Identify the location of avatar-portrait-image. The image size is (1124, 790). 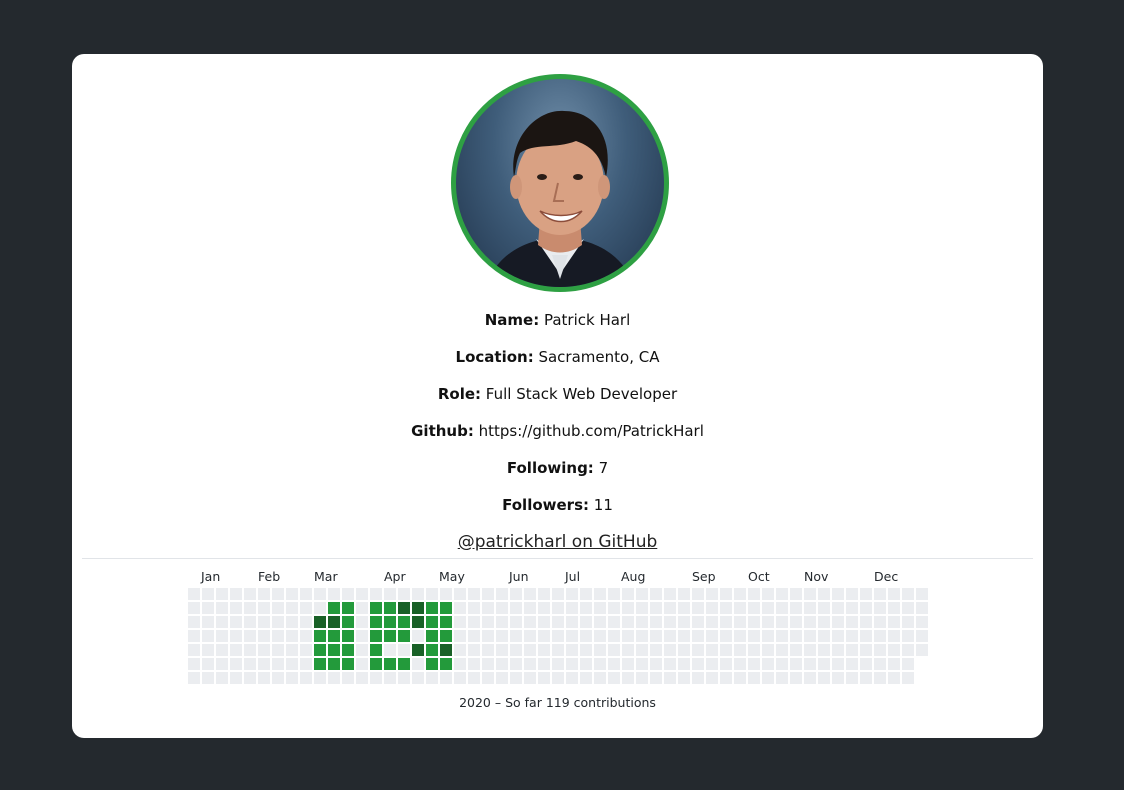
(560, 198).